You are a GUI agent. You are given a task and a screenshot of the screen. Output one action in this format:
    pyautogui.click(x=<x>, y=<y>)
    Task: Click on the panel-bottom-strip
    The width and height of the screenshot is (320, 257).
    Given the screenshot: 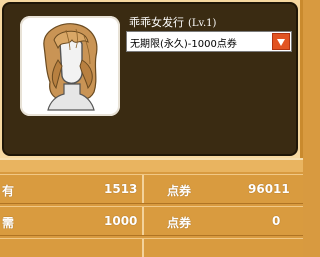 What is the action you would take?
    pyautogui.click(x=151, y=165)
    